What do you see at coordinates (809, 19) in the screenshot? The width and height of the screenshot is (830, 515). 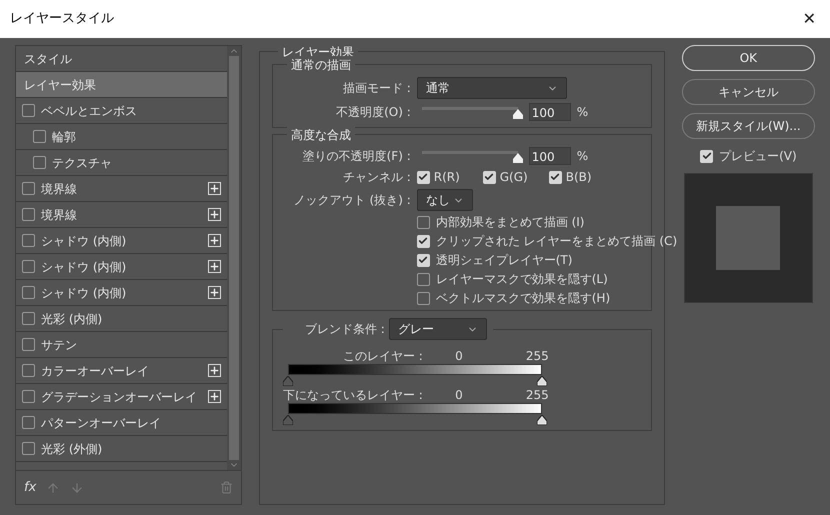 I see `close-button: ✕` at bounding box center [809, 19].